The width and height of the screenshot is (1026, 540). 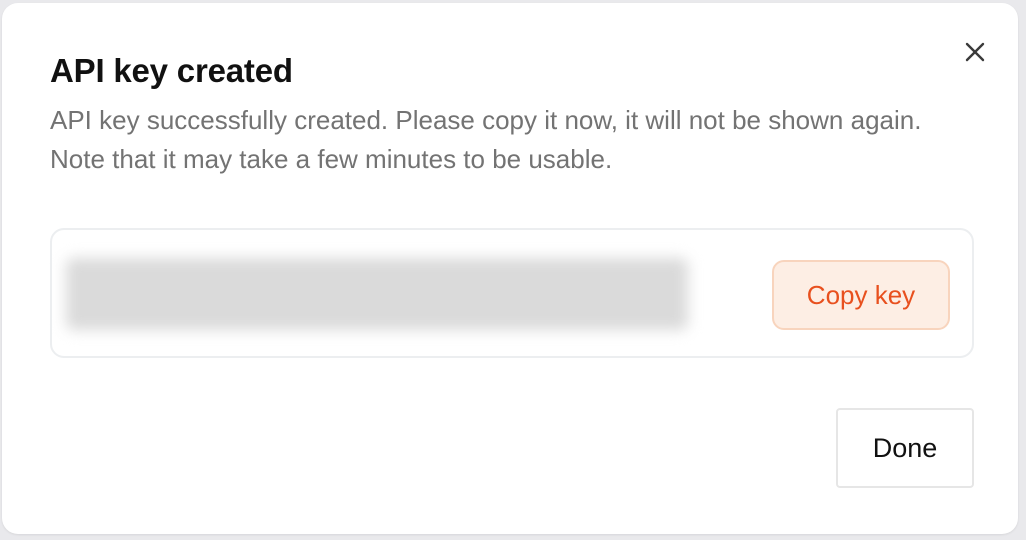 I want to click on dialog-title: API key created, so click(x=171, y=70).